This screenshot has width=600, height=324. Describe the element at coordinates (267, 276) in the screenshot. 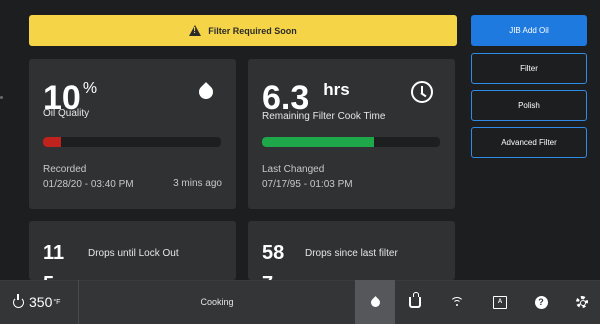

I see `since-filter-partial-value: 7` at that location.